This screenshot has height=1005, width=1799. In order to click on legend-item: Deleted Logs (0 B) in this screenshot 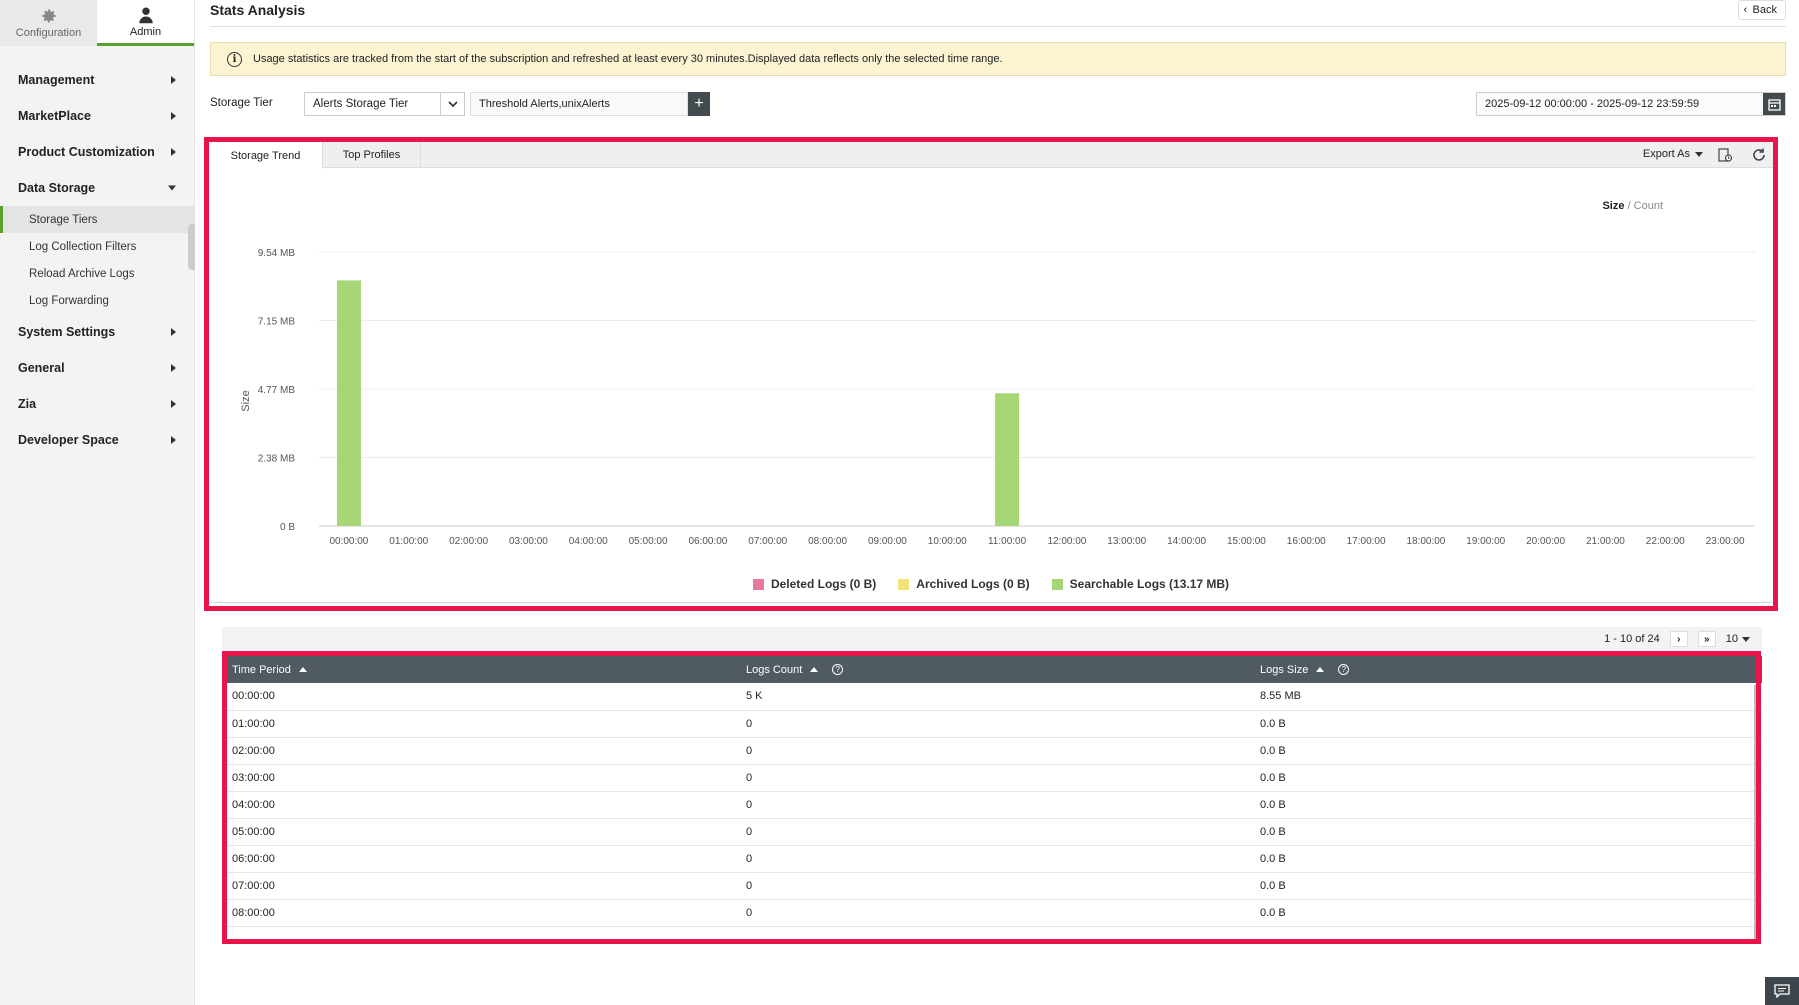, I will do `click(814, 584)`.